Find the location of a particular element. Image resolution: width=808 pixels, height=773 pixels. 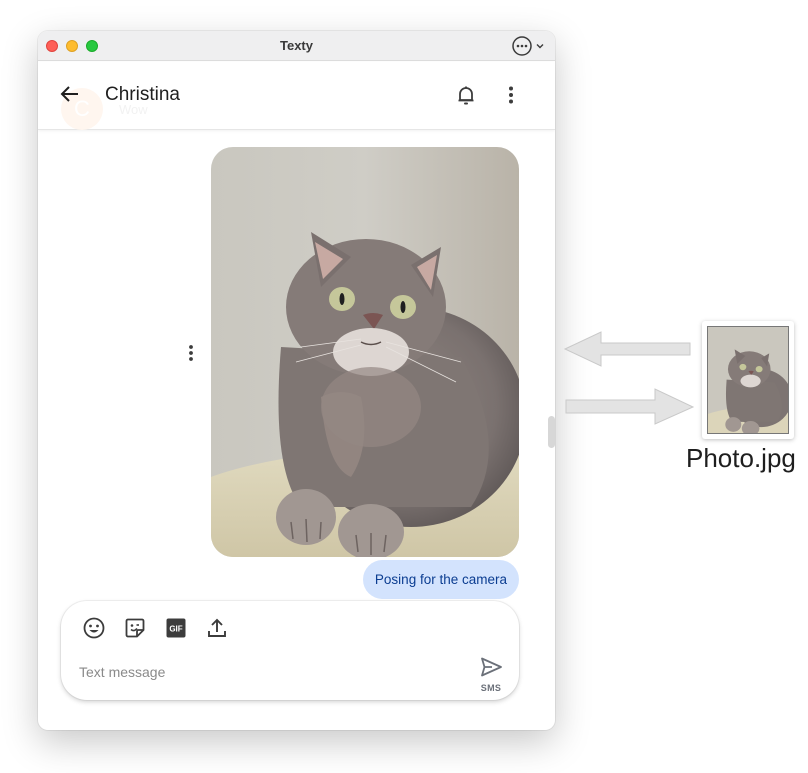

window-title: Texty is located at coordinates (296, 45).